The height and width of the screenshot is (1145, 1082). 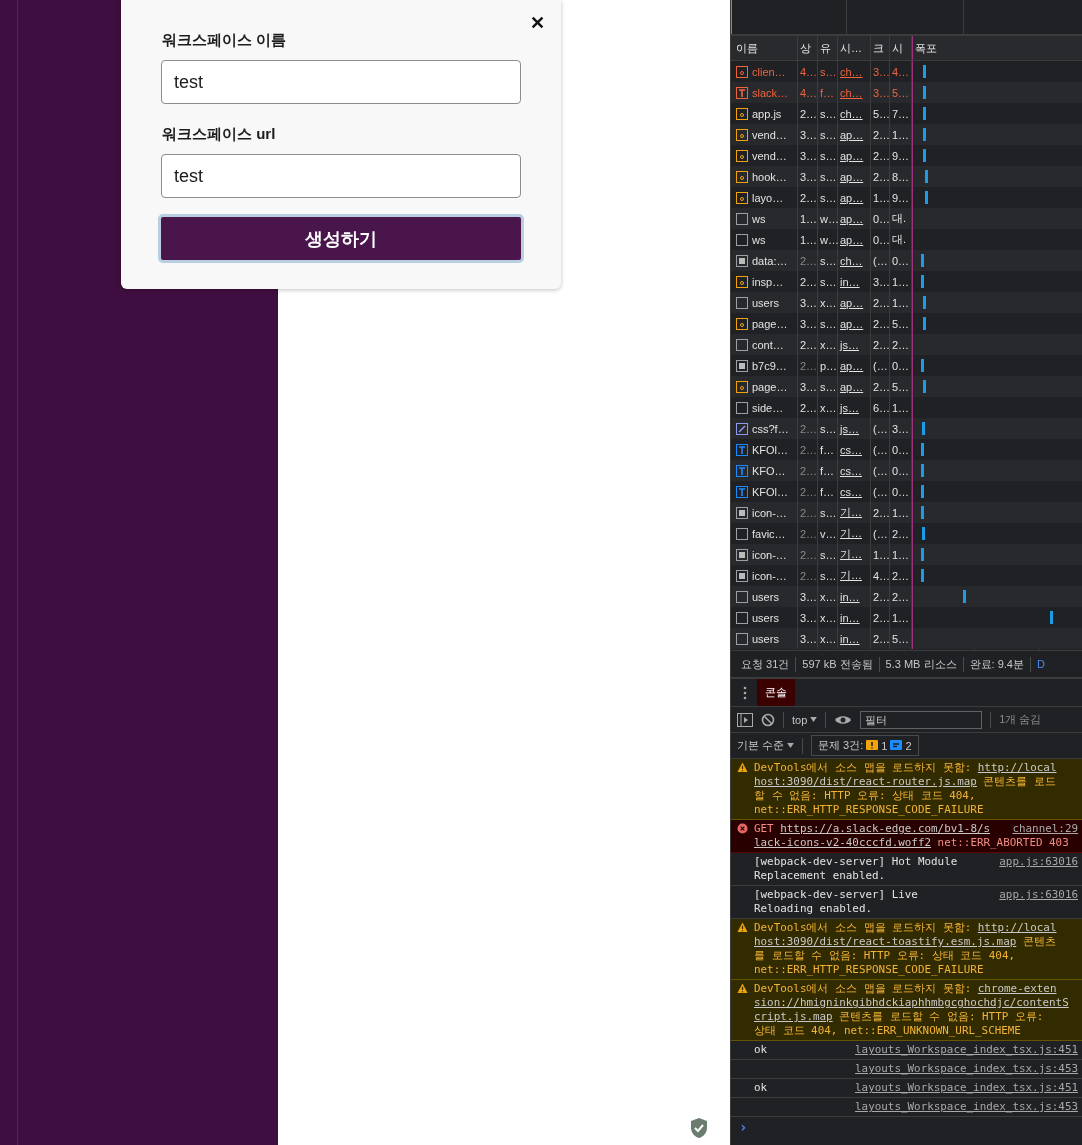 What do you see at coordinates (768, 719) in the screenshot?
I see `clear-icon` at bounding box center [768, 719].